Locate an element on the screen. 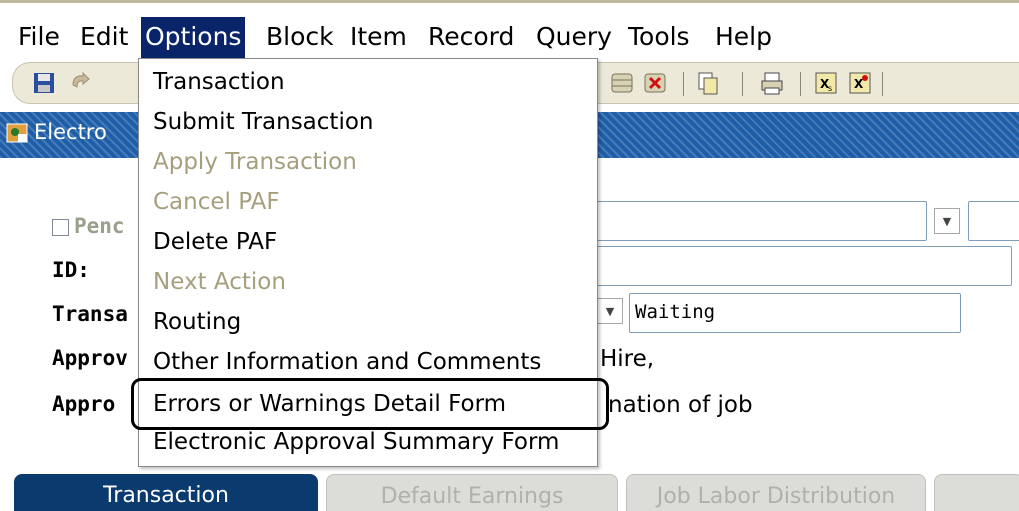 Image resolution: width=1019 pixels, height=511 pixels. delete-record-icon is located at coordinates (655, 83).